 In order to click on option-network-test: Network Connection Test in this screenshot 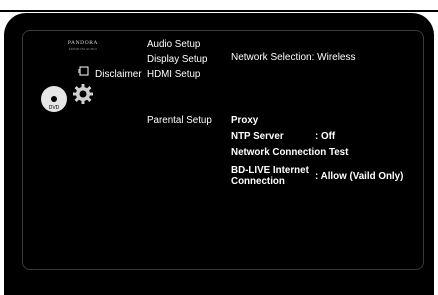, I will do `click(289, 153)`.